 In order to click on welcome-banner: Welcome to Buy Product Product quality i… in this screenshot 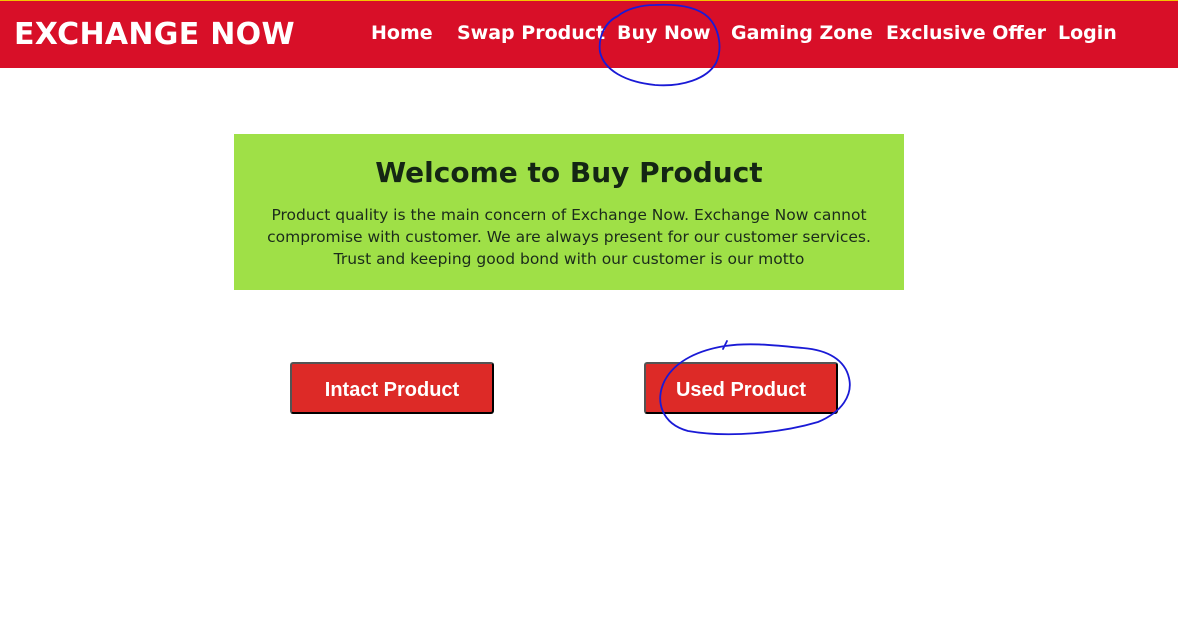, I will do `click(569, 212)`.